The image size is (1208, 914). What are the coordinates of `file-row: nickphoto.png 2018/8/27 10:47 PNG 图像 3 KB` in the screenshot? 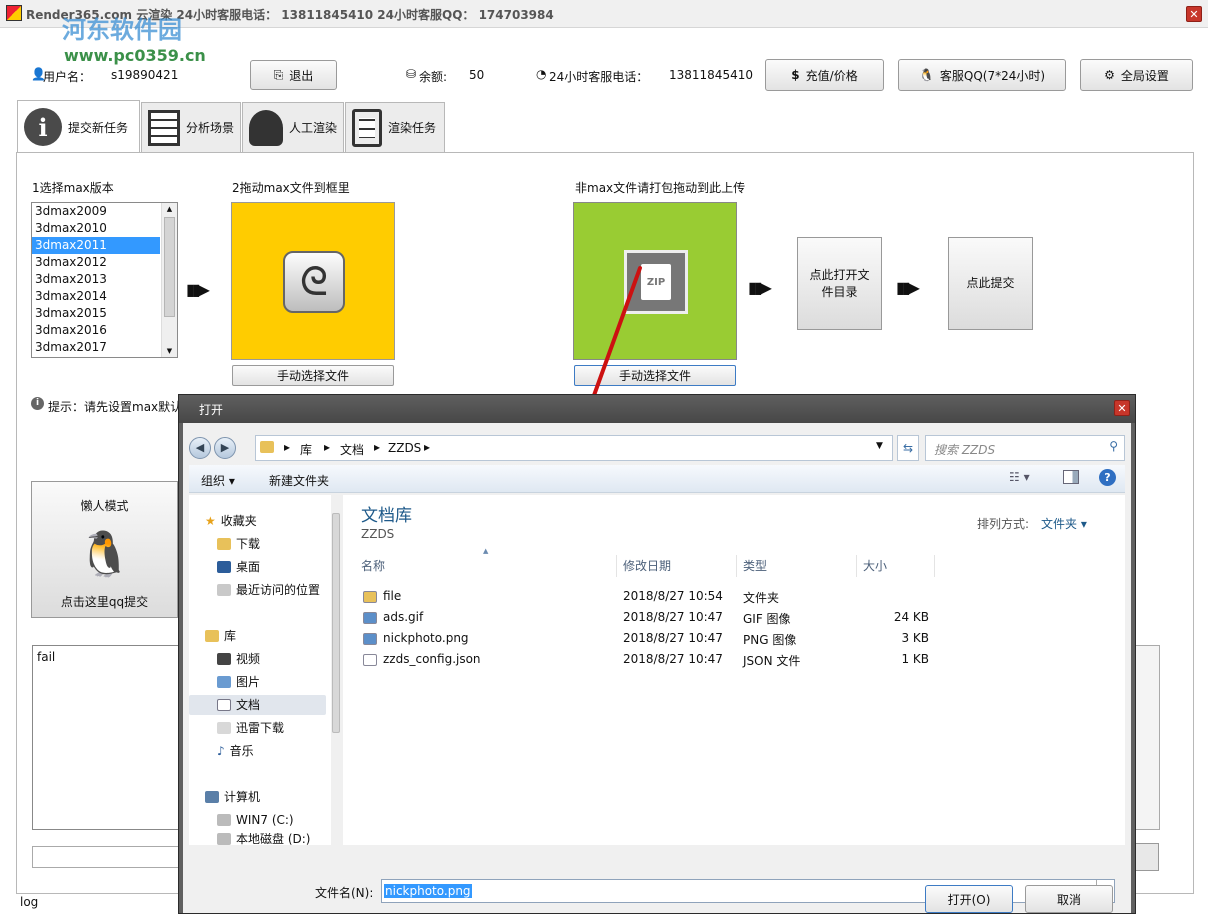 It's located at (734, 639).